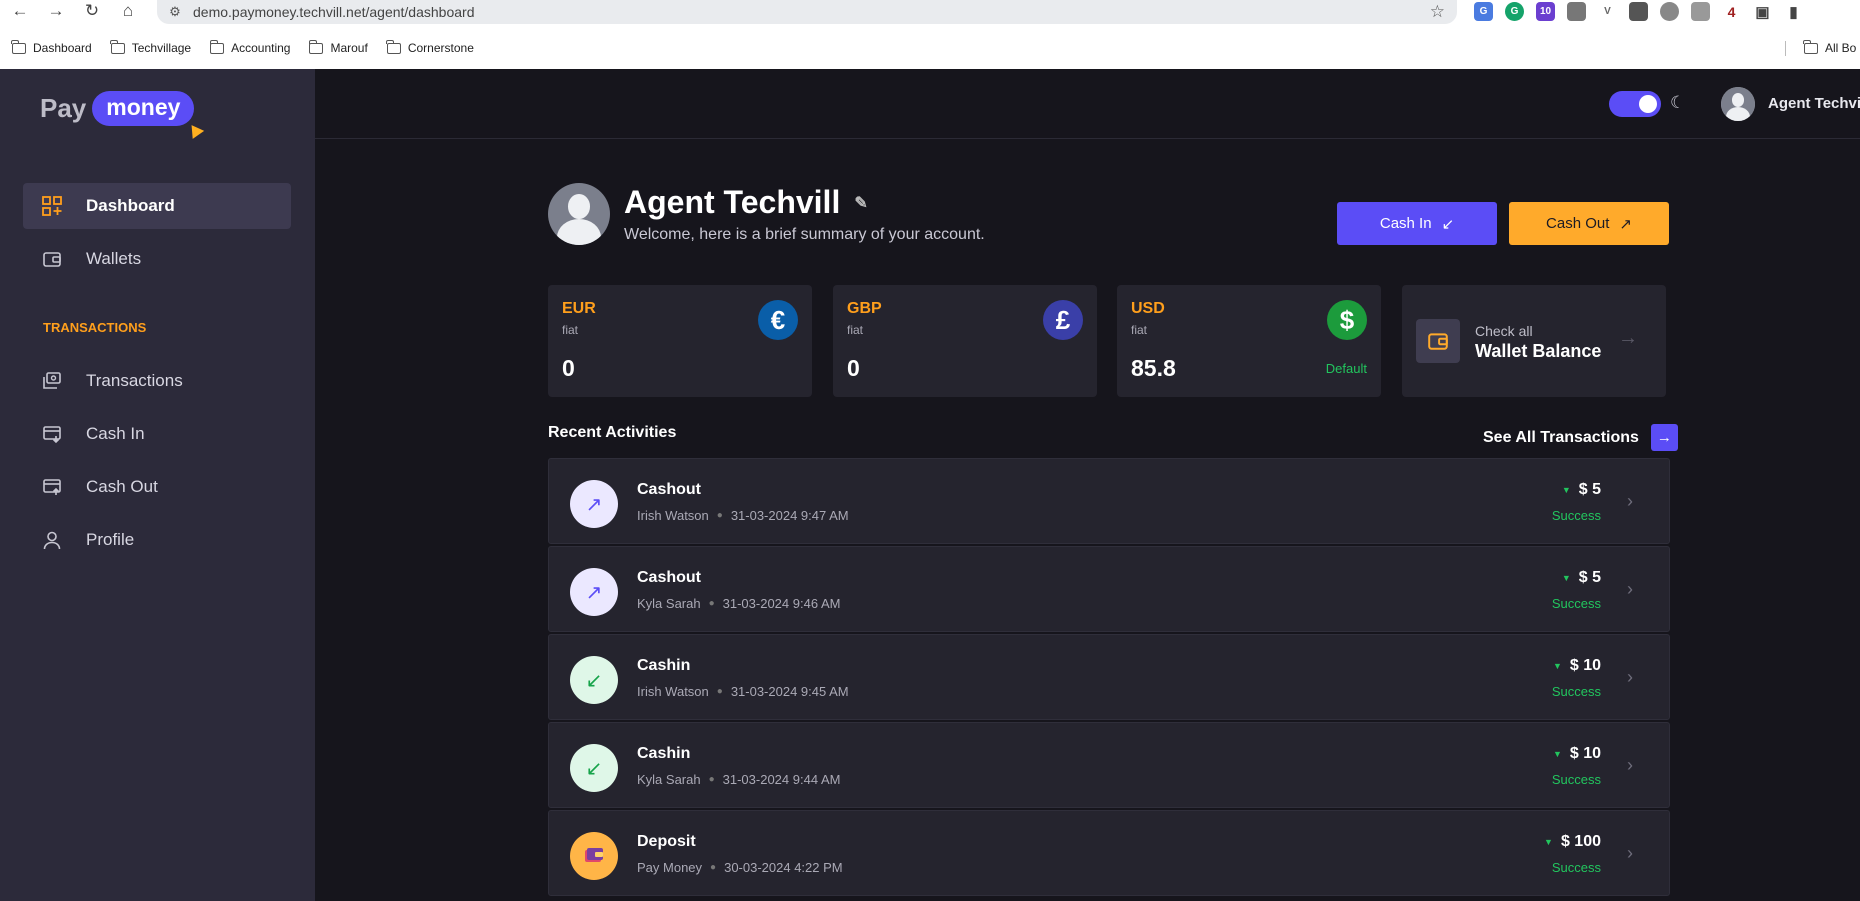 The width and height of the screenshot is (1860, 901). Describe the element at coordinates (1545, 11) in the screenshot. I see `extension-badge-icon: 10` at that location.